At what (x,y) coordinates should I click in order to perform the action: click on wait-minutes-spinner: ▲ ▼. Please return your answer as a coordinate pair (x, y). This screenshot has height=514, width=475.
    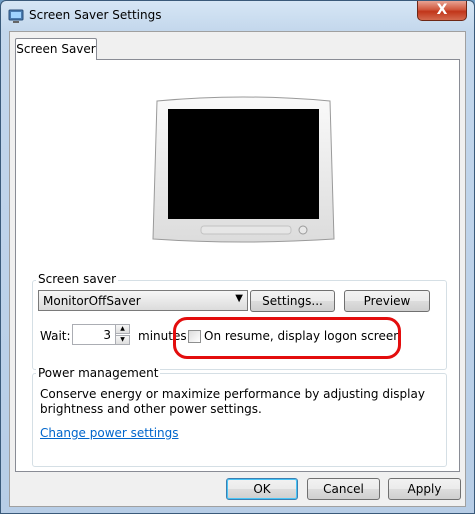
    Looking at the image, I should click on (122, 334).